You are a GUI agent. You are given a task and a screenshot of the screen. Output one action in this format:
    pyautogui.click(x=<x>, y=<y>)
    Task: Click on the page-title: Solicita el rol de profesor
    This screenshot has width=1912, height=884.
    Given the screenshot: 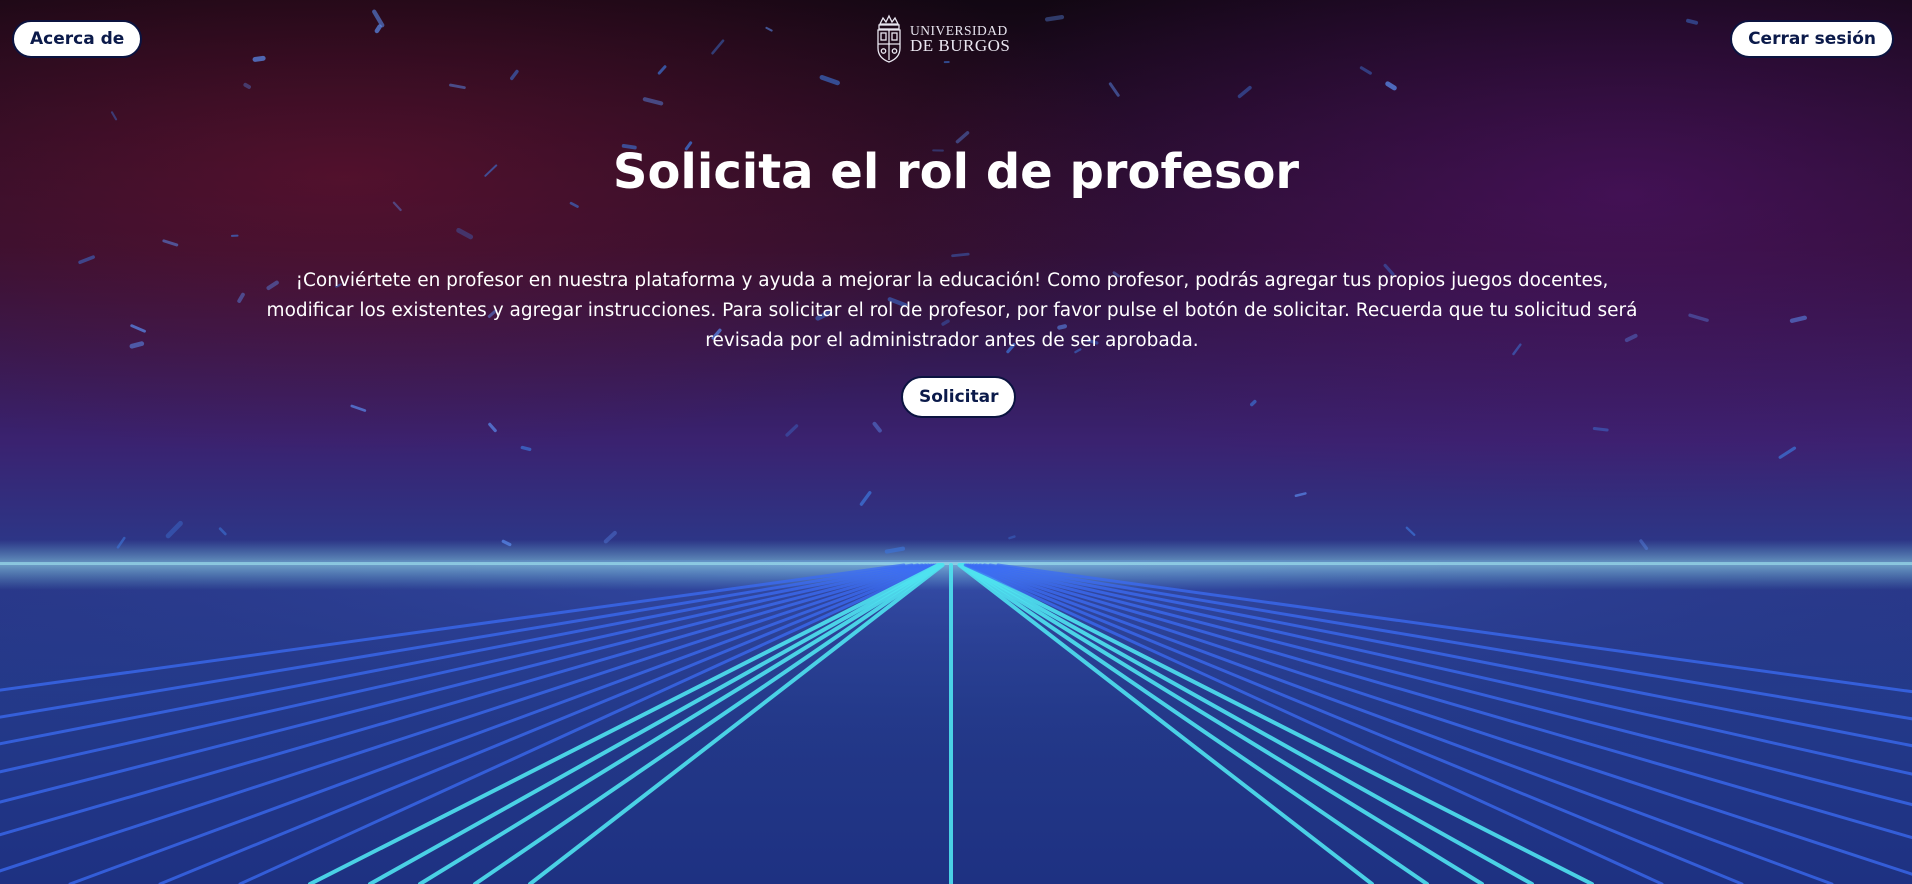 What is the action you would take?
    pyautogui.click(x=956, y=172)
    